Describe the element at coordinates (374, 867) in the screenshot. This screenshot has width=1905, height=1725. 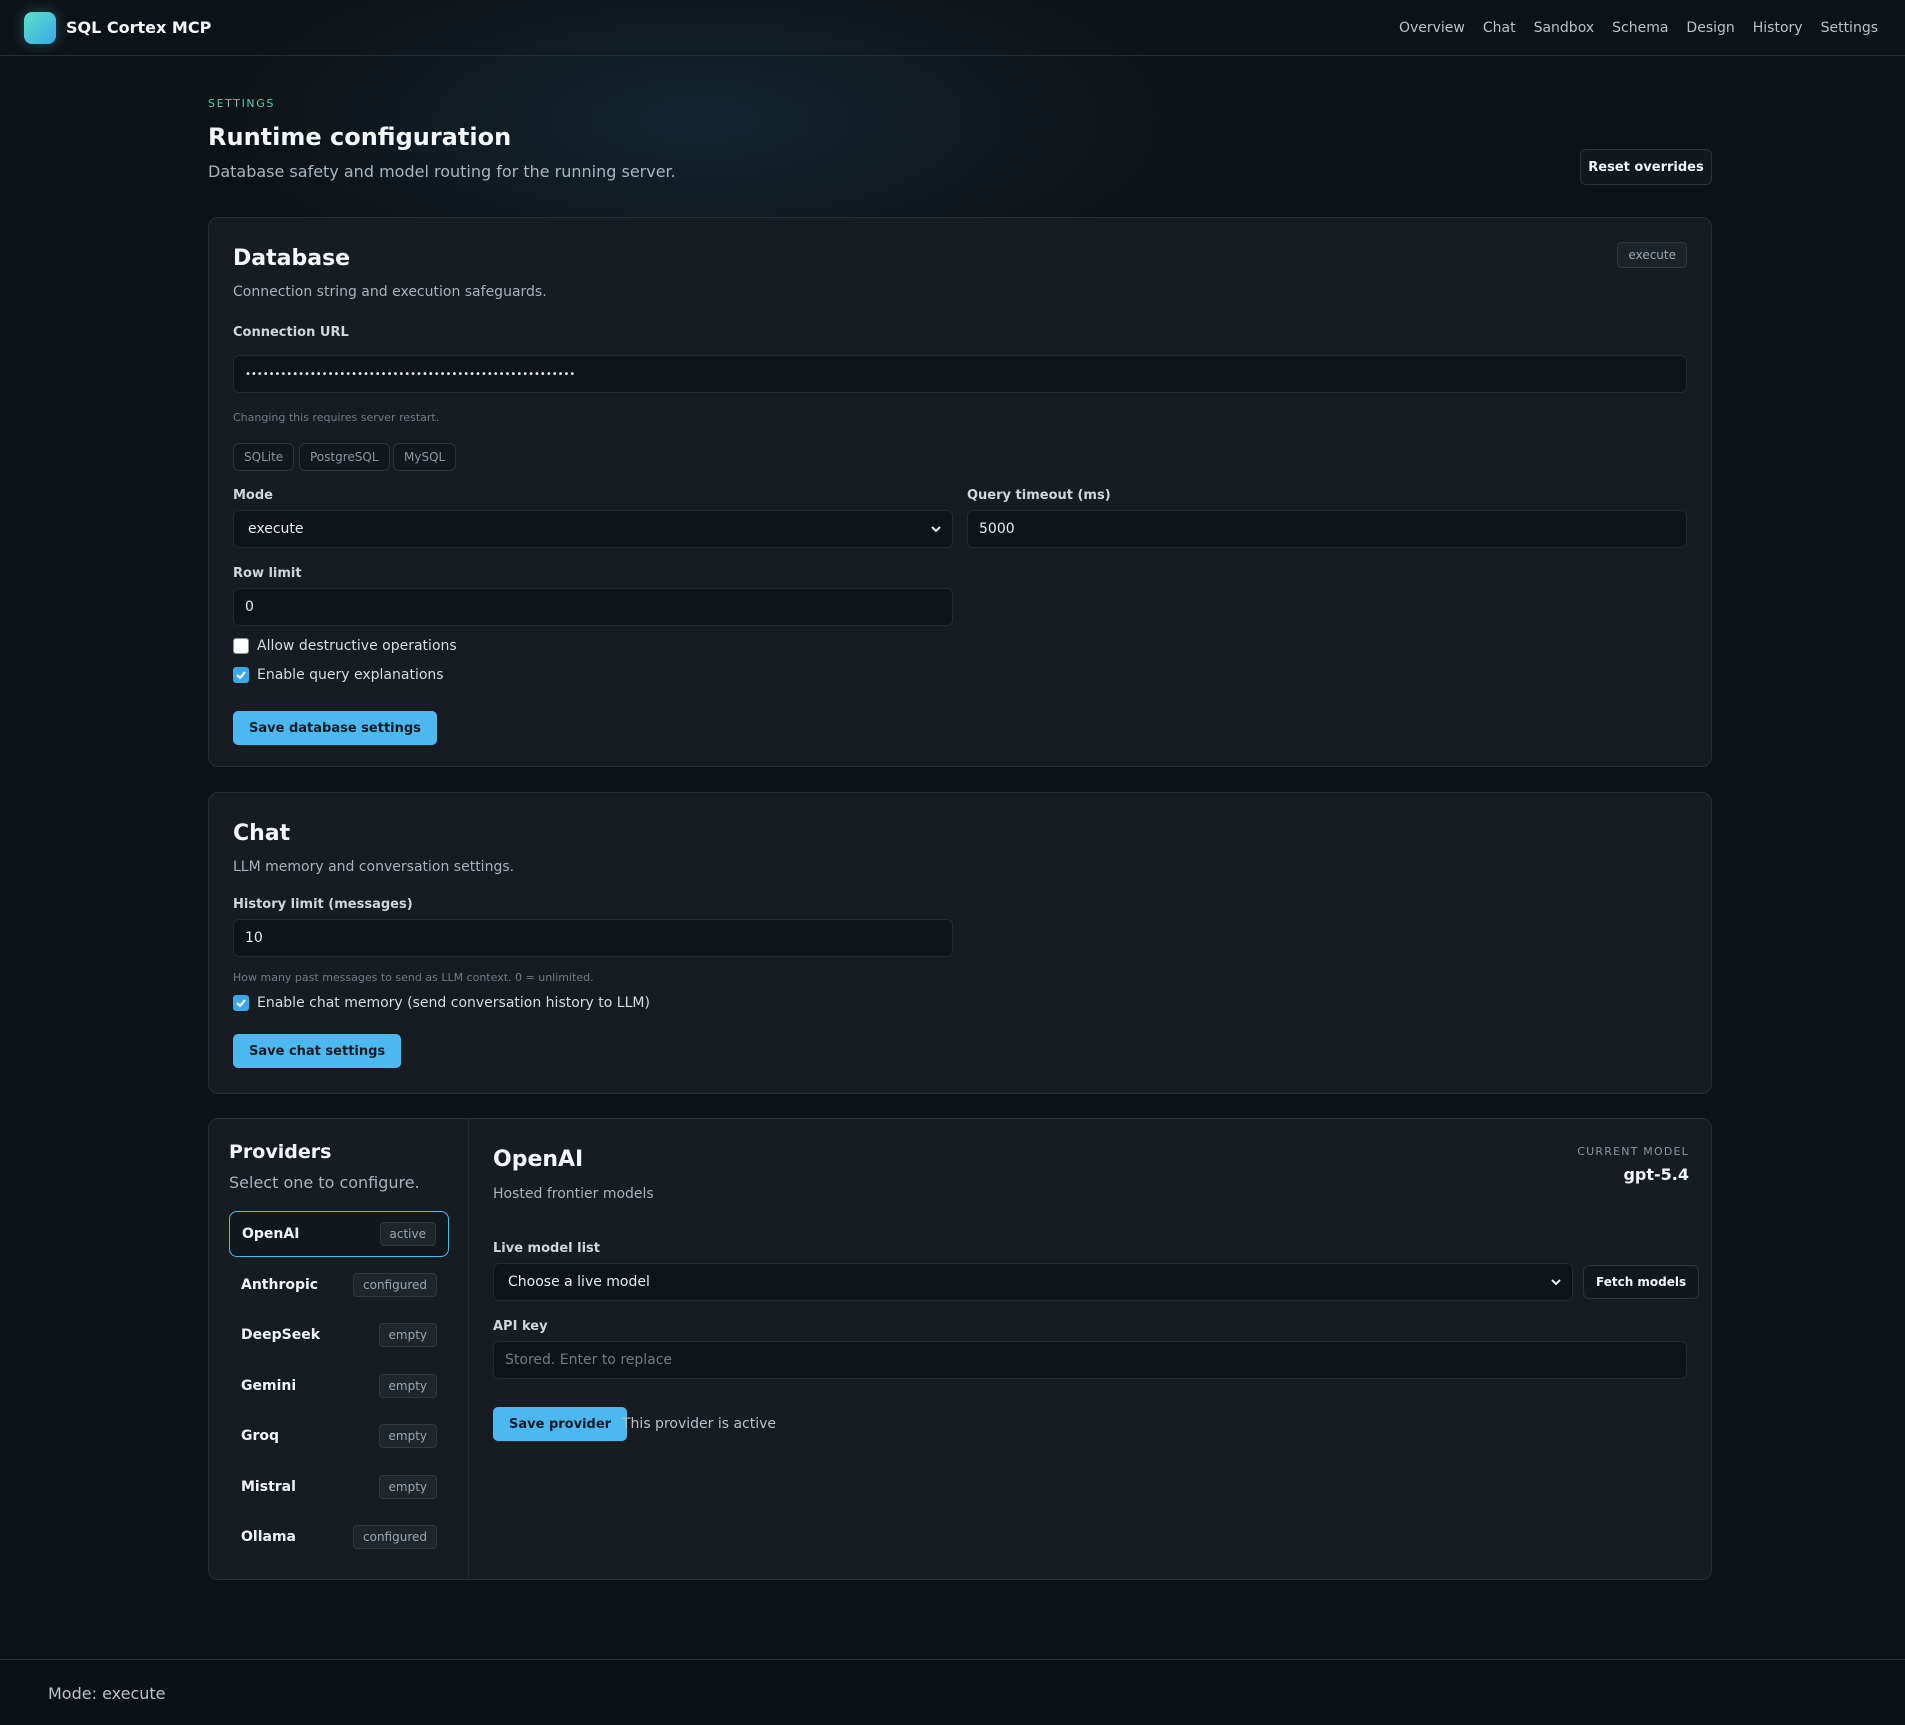
I see `chat-subtitle: LLM memory and conversation settings.` at that location.